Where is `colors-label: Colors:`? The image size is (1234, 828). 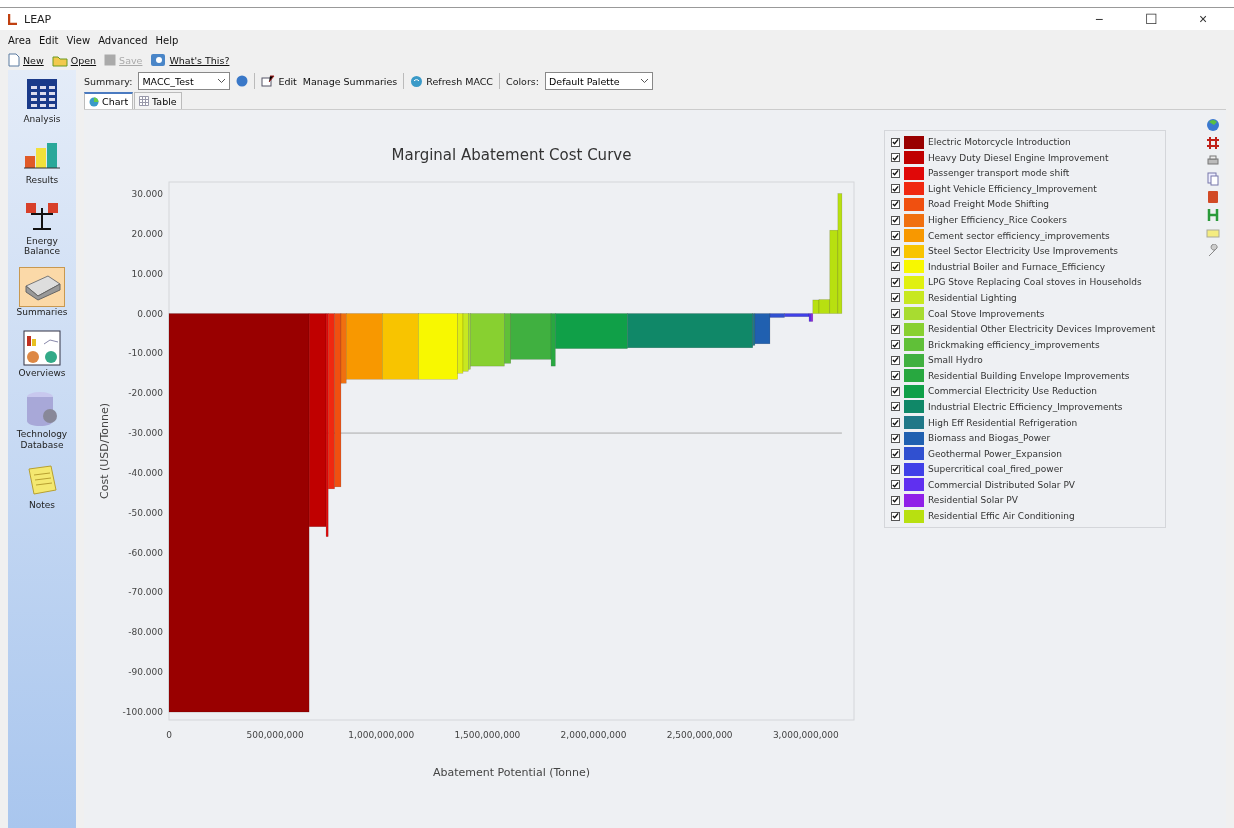 colors-label: Colors: is located at coordinates (522, 81).